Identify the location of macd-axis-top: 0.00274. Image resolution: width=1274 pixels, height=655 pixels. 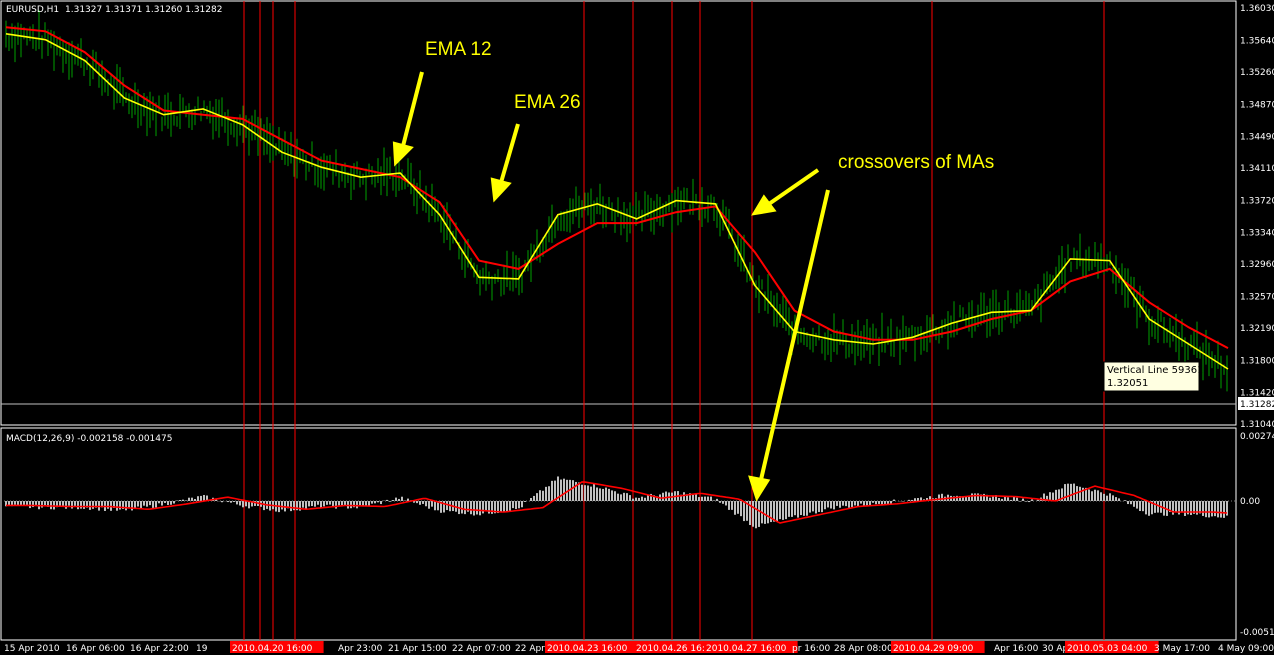
(1257, 437).